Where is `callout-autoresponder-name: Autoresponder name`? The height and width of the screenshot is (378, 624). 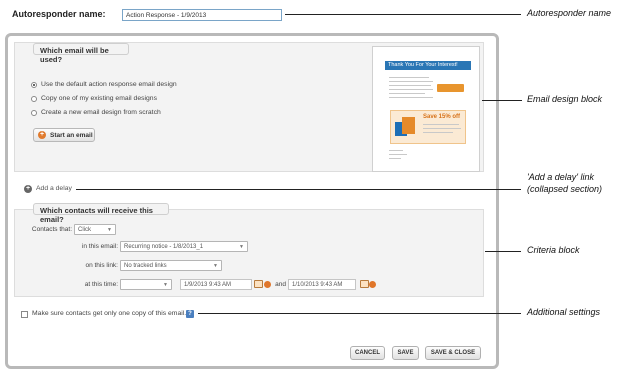 callout-autoresponder-name: Autoresponder name is located at coordinates (569, 13).